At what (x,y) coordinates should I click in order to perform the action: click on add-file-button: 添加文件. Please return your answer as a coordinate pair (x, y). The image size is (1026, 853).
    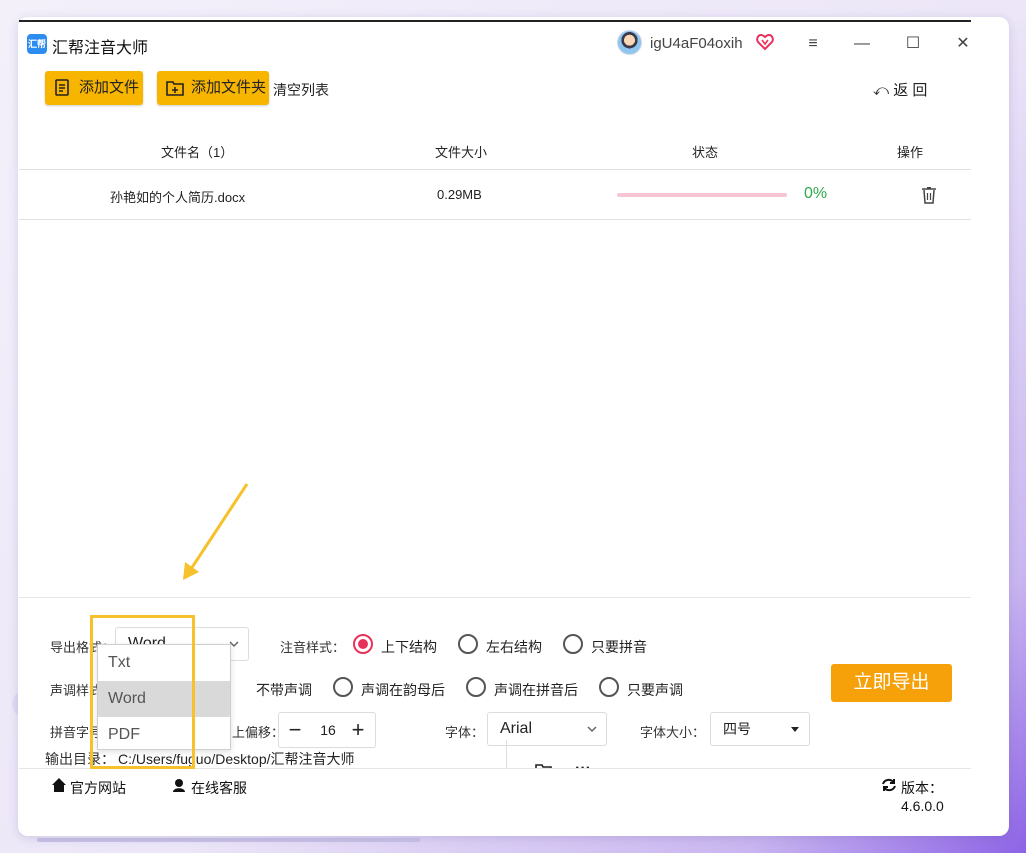
    Looking at the image, I should click on (94, 88).